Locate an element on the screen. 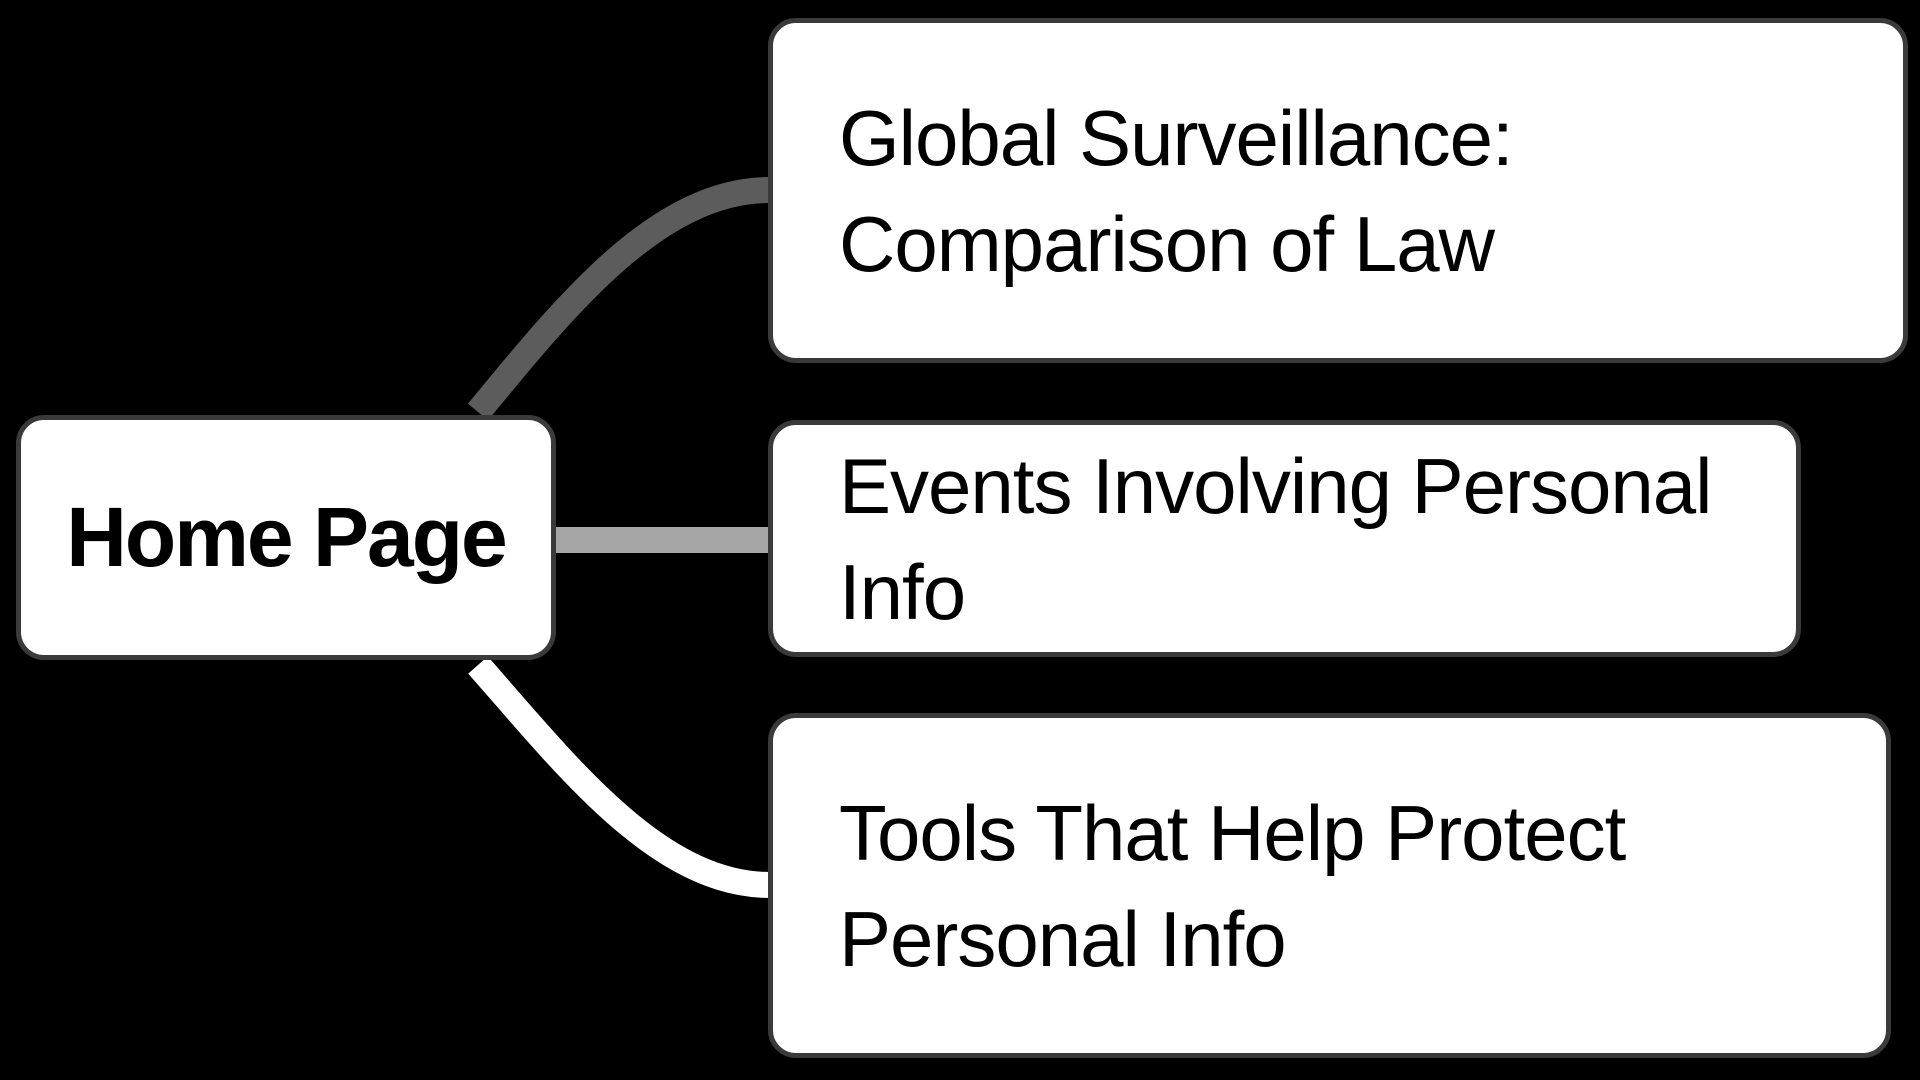  child-node-label: Tools That Help Protect Personal Info is located at coordinates (1232, 885).